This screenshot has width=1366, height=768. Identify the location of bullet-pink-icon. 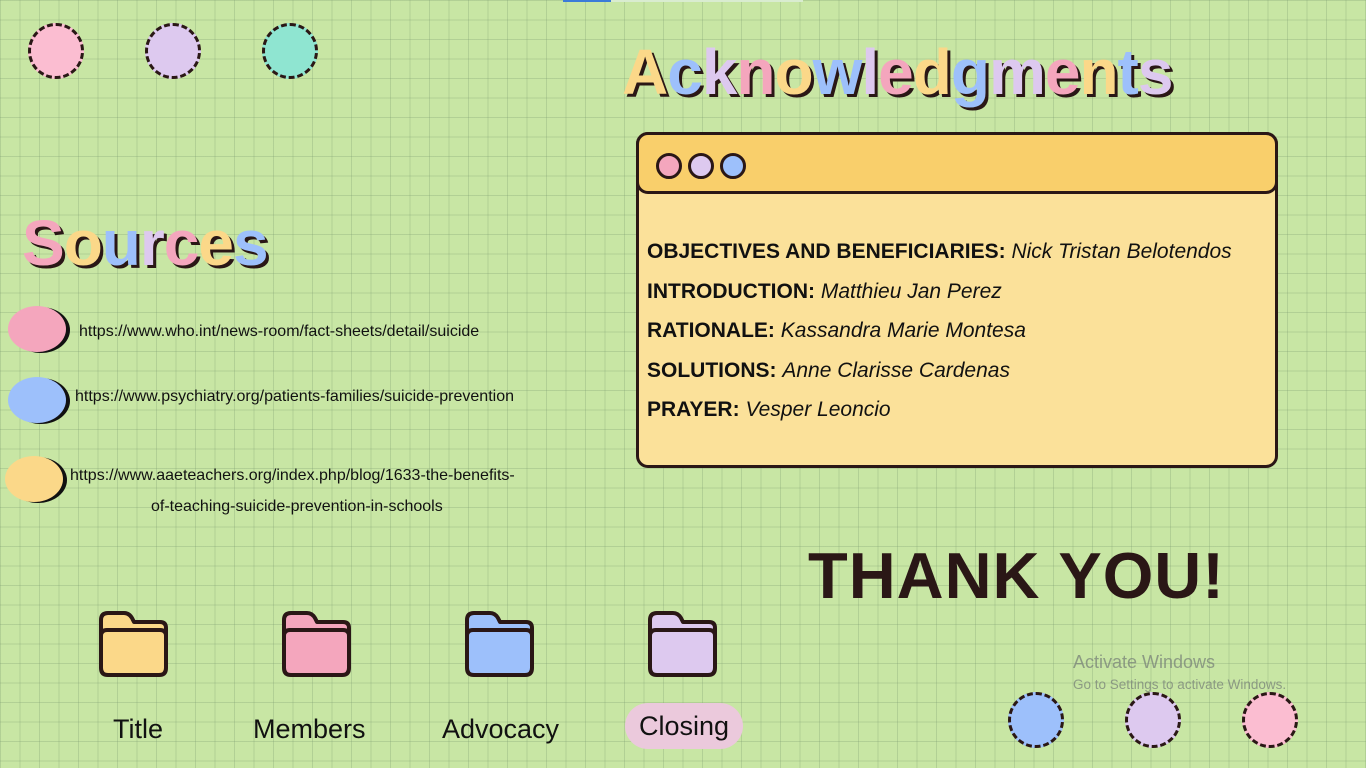
(37, 329).